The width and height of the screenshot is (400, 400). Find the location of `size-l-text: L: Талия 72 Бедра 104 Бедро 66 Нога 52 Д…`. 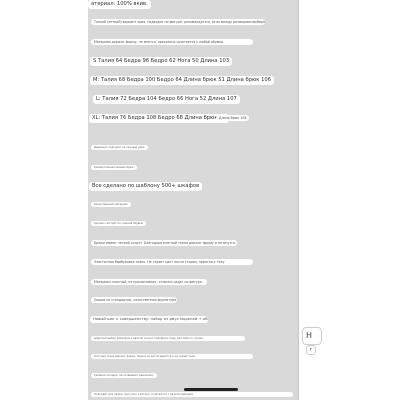

size-l-text: L: Талия 72 Бедра 104 Бедро 66 Нога 52 Д… is located at coordinates (166, 99).